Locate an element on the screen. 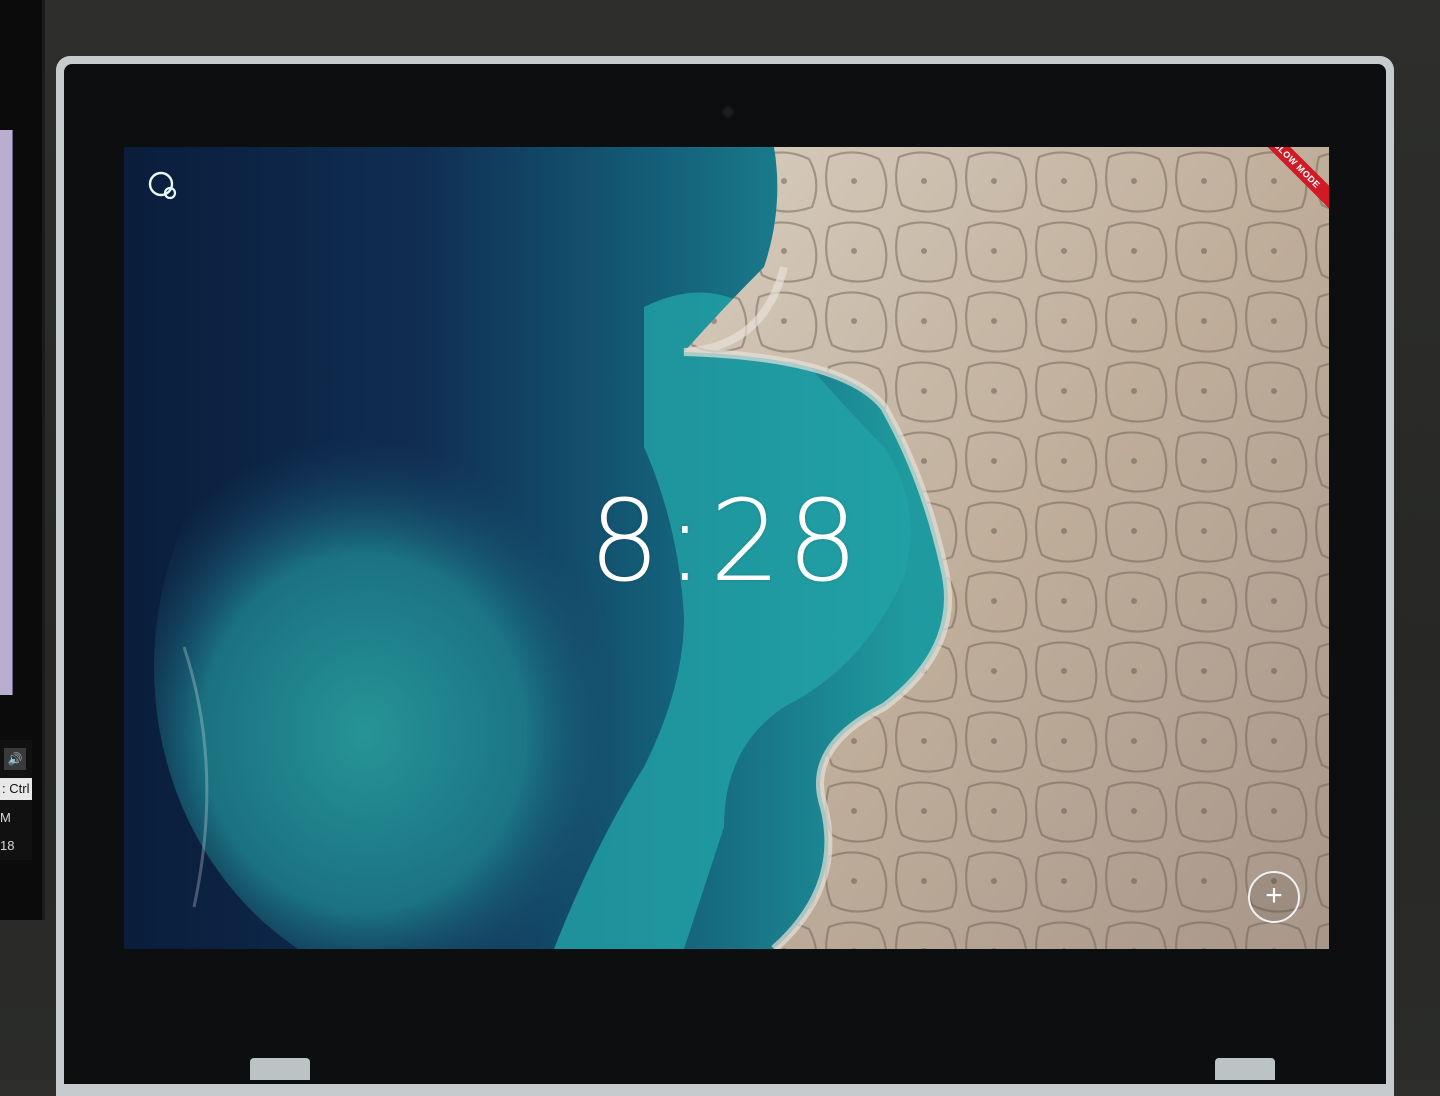 Image resolution: width=1440 pixels, height=1096 pixels. external-monitor-window is located at coordinates (6, 412).